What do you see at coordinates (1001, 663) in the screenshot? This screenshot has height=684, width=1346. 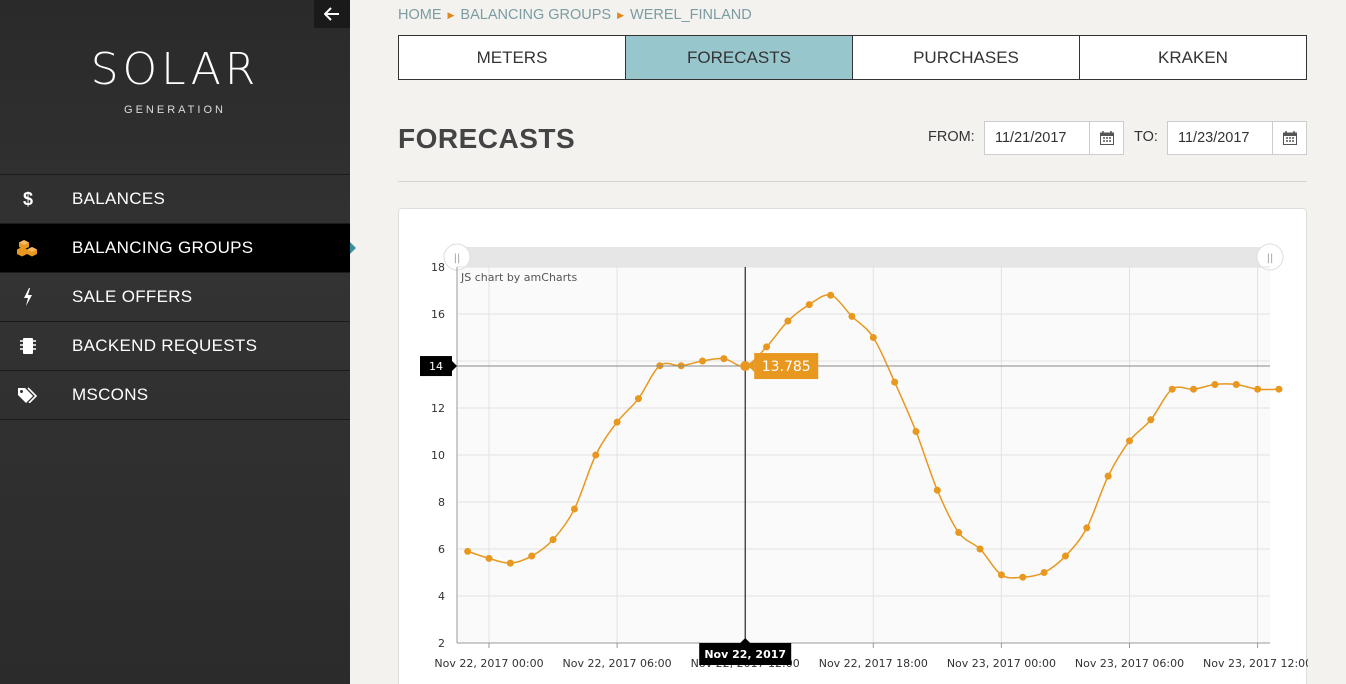 I see `x-tick-label: Nov 23, 2017 00:00` at bounding box center [1001, 663].